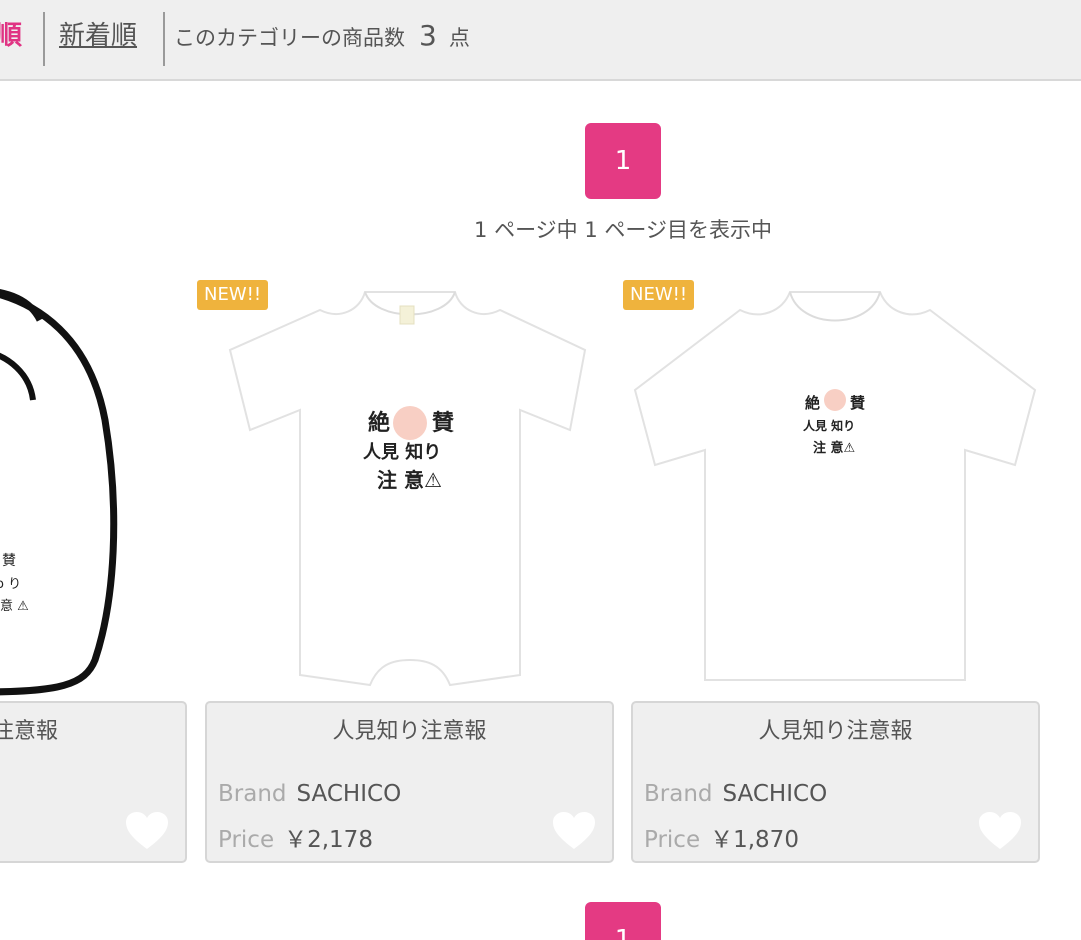 The width and height of the screenshot is (1081, 940). Describe the element at coordinates (459, 38) in the screenshot. I see `count-suffix: 点` at that location.